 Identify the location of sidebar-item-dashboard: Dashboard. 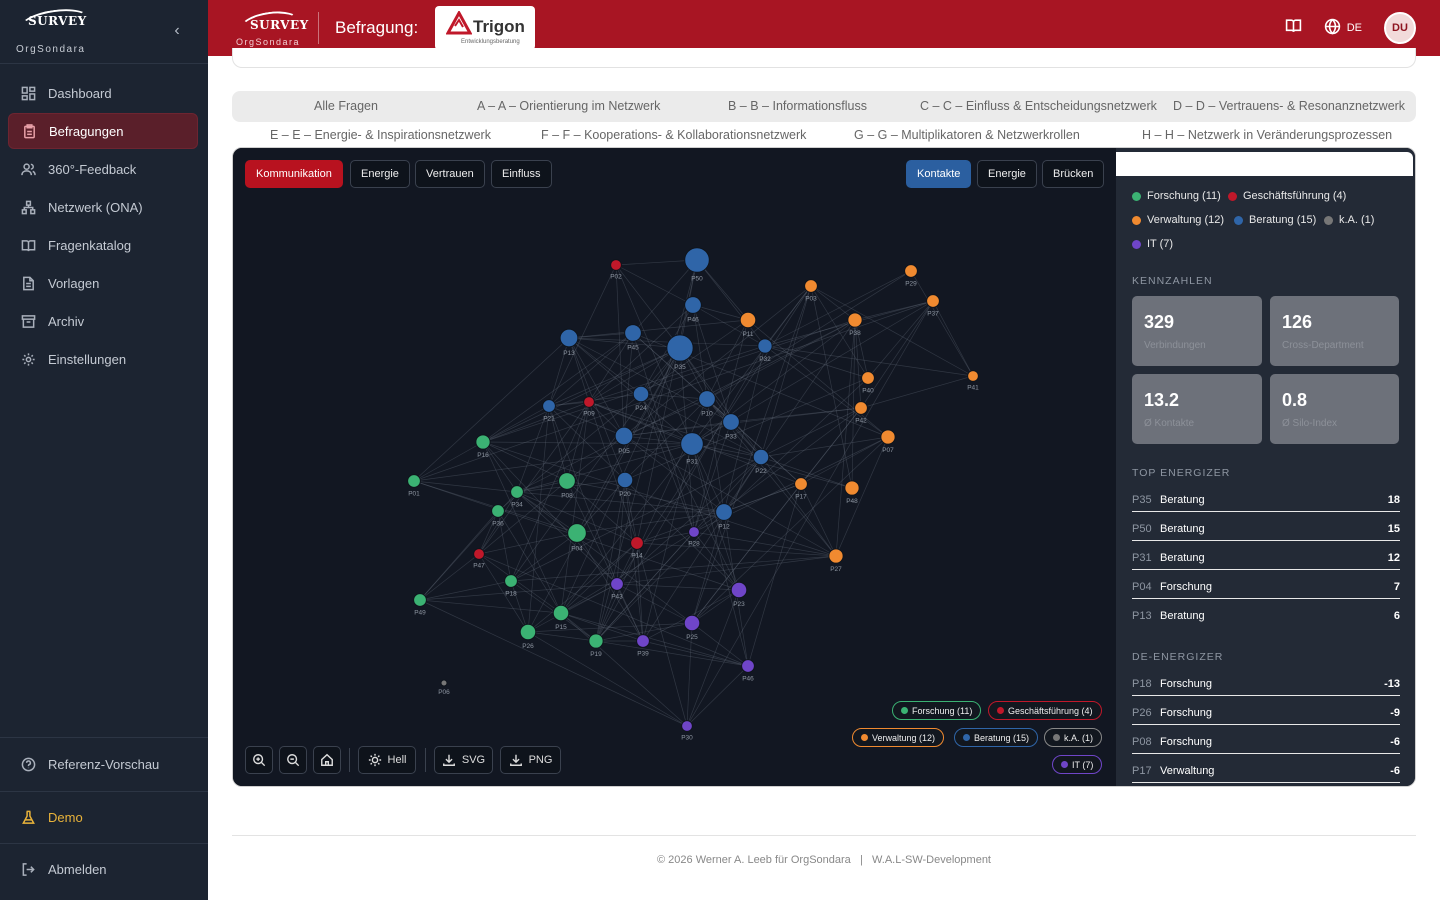
(103, 93).